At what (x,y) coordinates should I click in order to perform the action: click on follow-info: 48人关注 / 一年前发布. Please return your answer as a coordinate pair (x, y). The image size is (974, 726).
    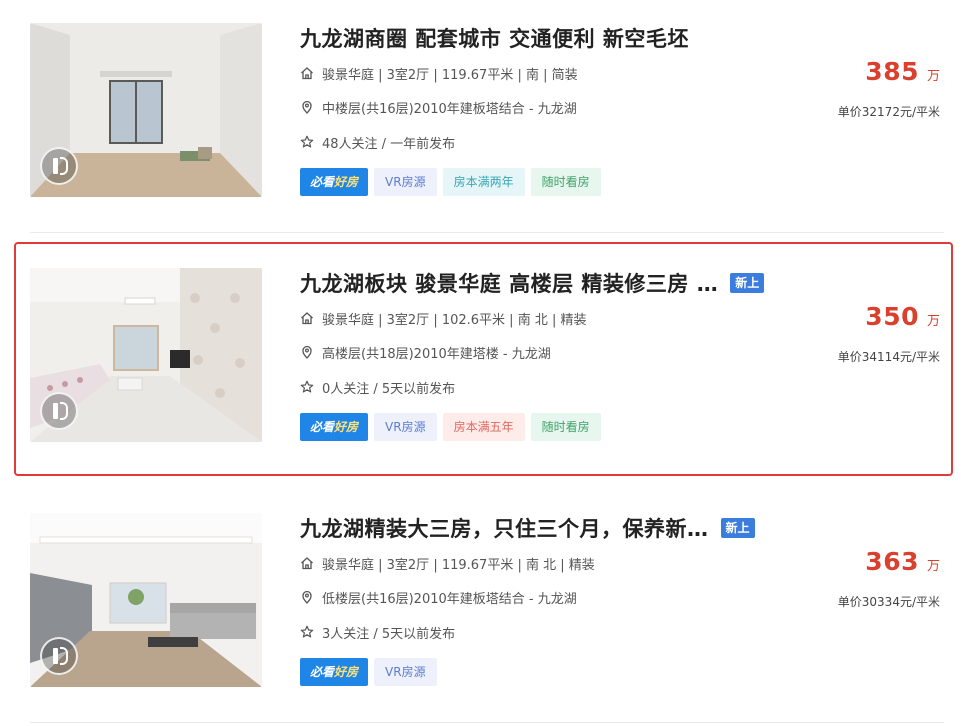
    Looking at the image, I should click on (377, 142).